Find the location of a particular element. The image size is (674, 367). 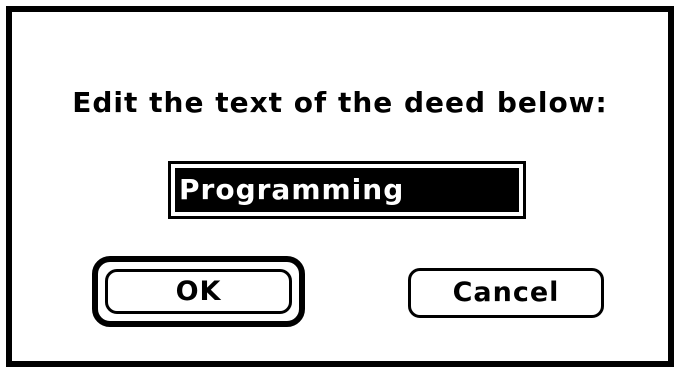

deed-text-field: Programming is located at coordinates (347, 190).